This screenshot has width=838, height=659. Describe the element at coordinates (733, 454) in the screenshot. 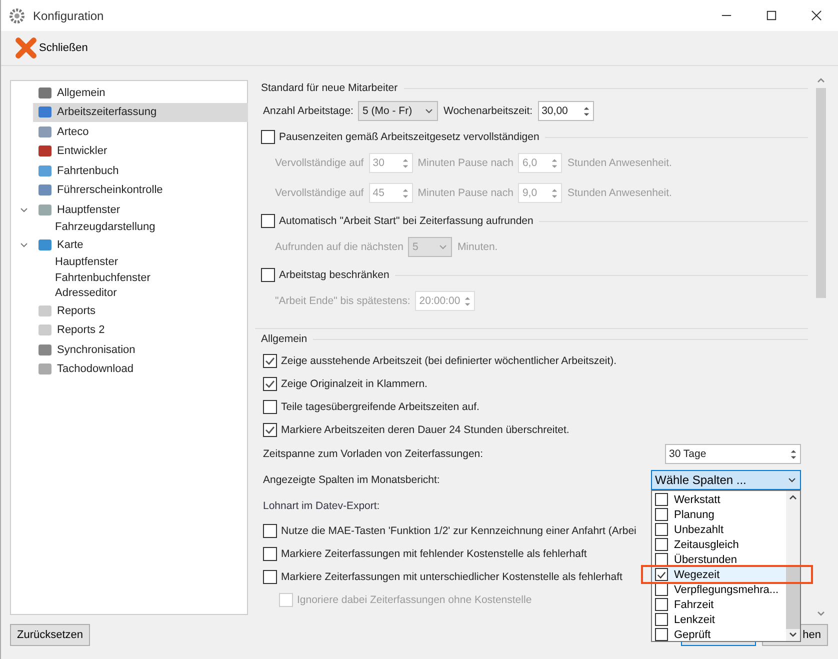

I see `preload-spinbox: 30 Tage` at that location.